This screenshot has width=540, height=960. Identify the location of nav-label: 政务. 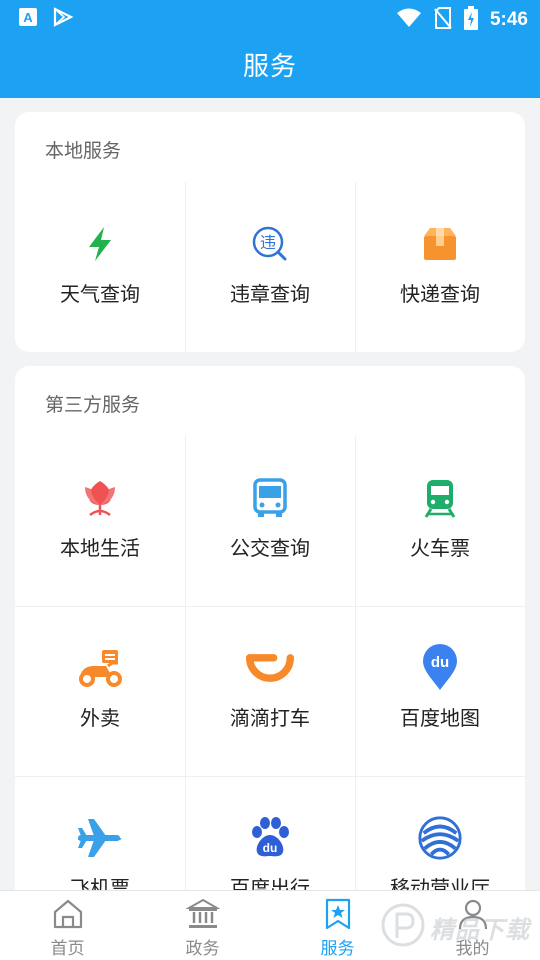
(202, 949).